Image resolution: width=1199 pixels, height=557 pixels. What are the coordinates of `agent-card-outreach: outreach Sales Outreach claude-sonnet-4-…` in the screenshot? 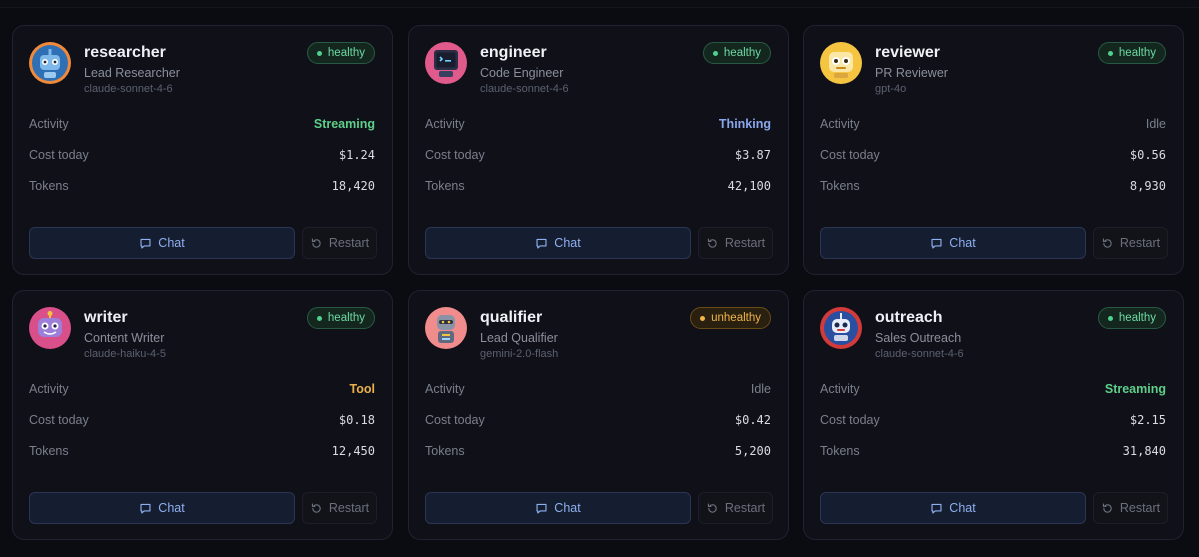 It's located at (993, 415).